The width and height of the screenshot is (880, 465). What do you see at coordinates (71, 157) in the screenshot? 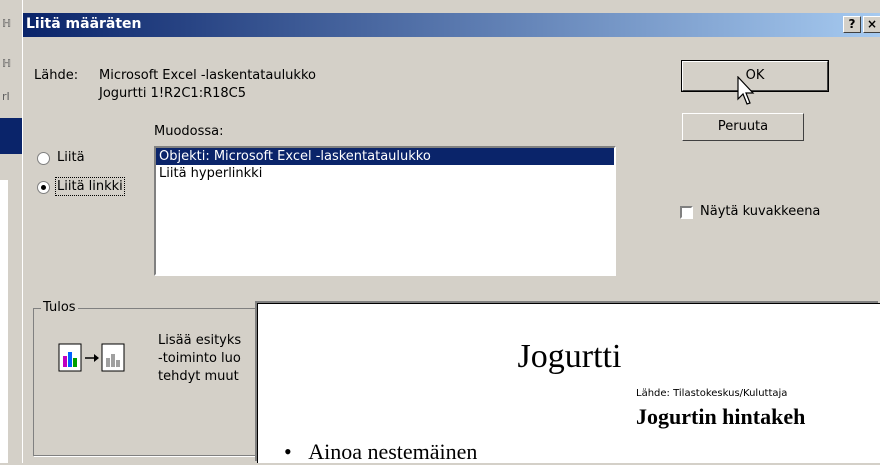
I see `paste-radio-label: Liitä` at bounding box center [71, 157].